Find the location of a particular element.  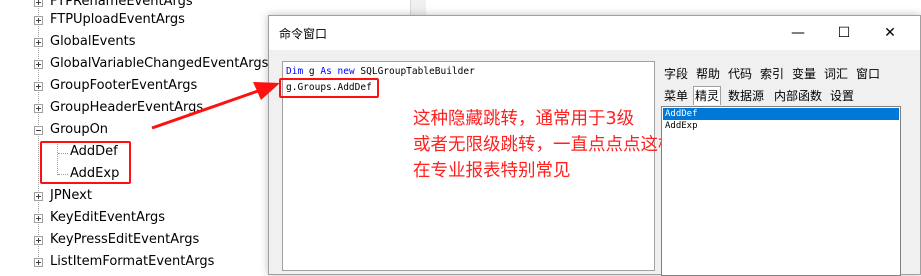

minimize-button: — is located at coordinates (798, 33).